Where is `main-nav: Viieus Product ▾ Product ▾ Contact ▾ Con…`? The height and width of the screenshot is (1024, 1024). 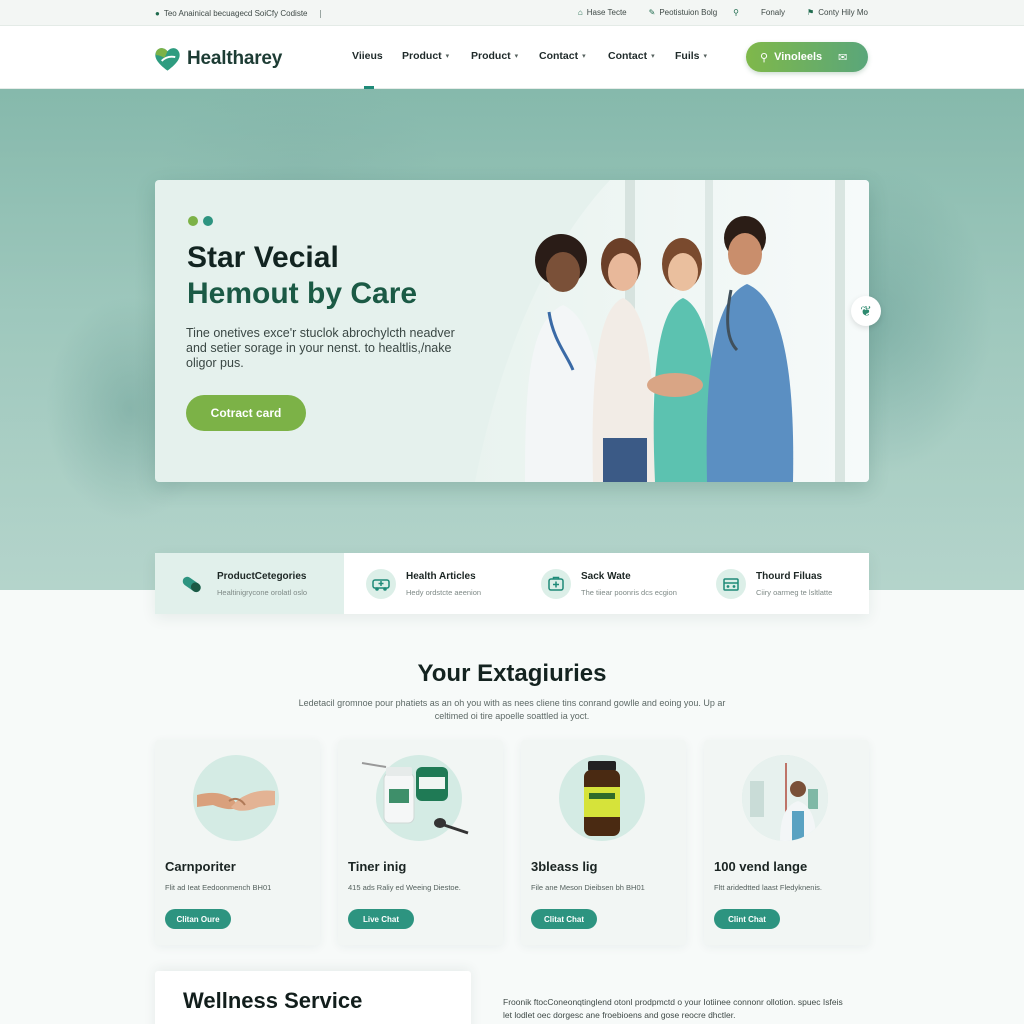
main-nav: Viieus Product ▾ Product ▾ Contact ▾ Con… is located at coordinates (533, 69).